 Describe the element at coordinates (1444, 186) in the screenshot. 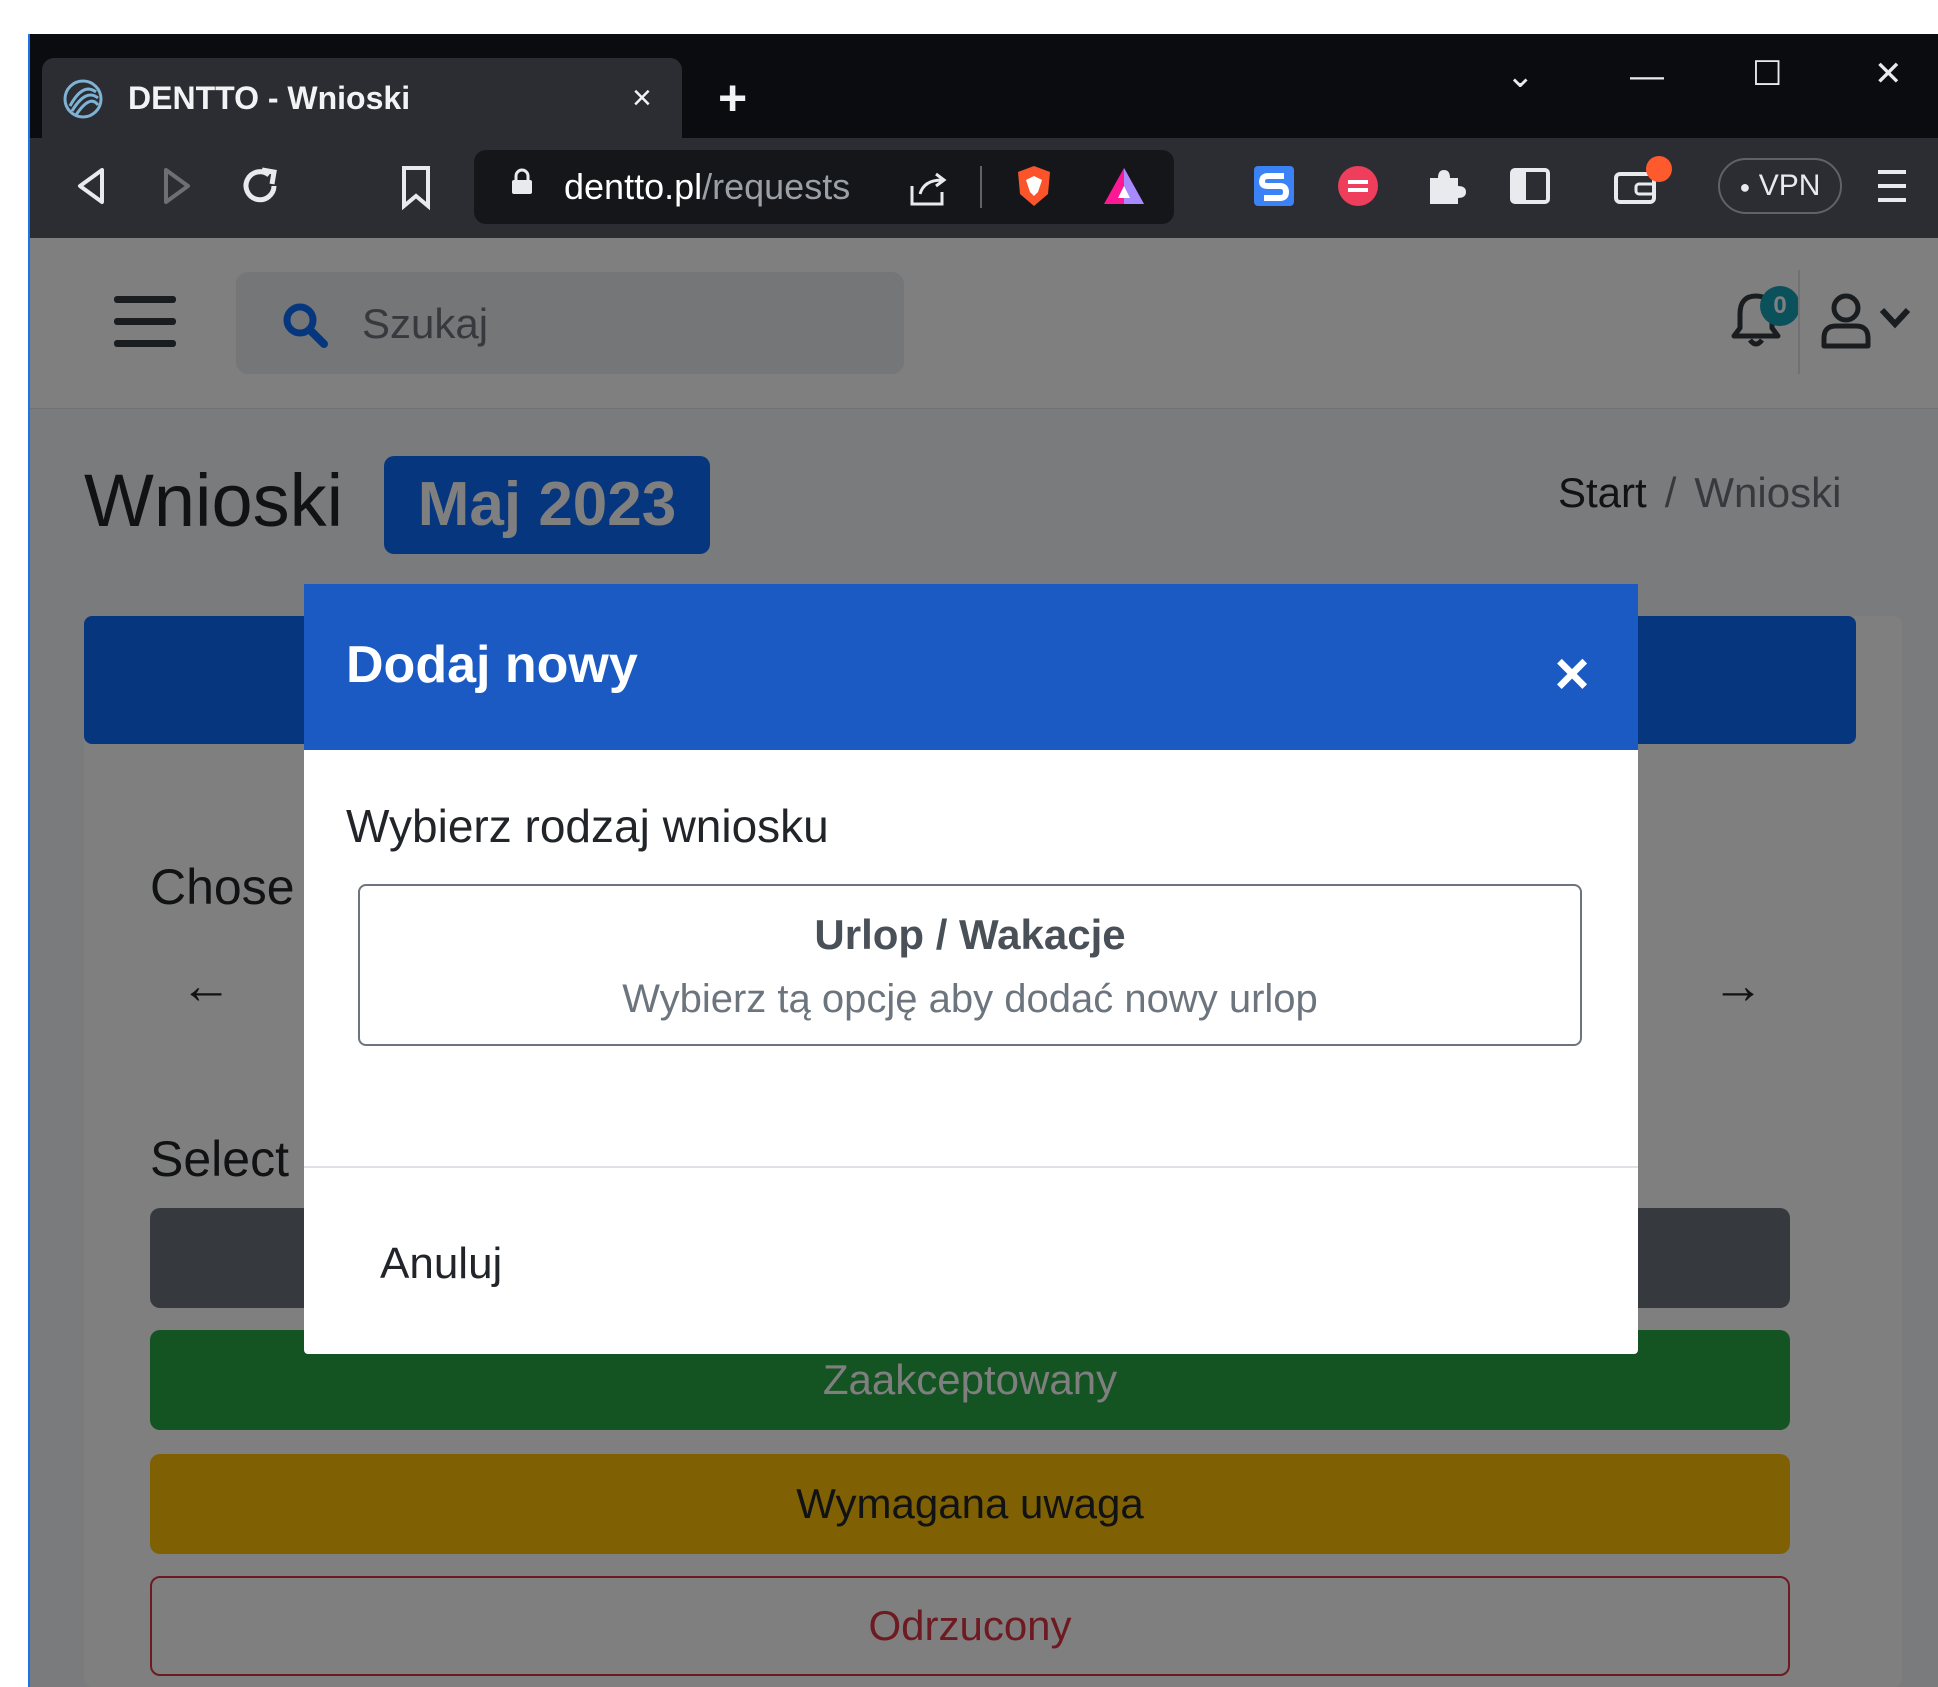

I see `extensions-puzzle-icon` at that location.